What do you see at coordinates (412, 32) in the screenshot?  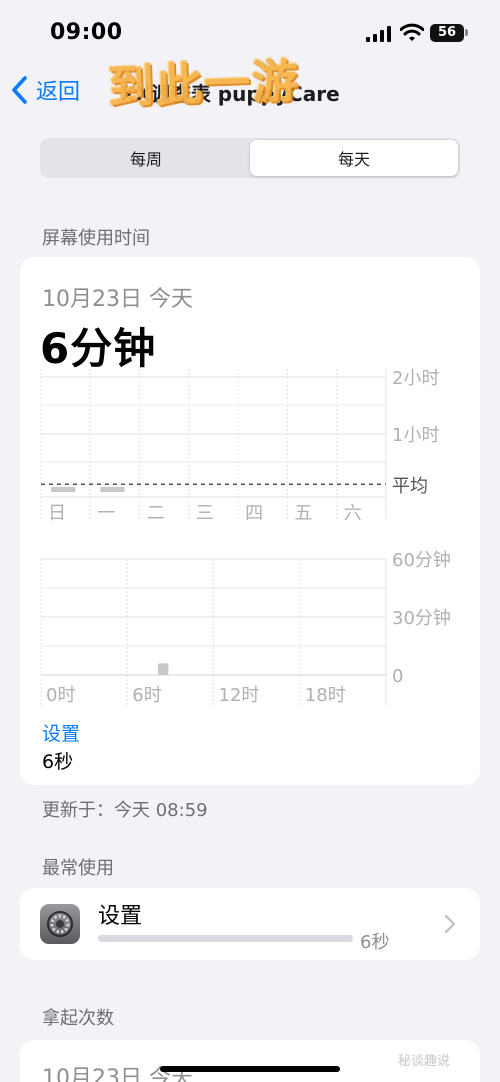 I see `wifi-icon` at bounding box center [412, 32].